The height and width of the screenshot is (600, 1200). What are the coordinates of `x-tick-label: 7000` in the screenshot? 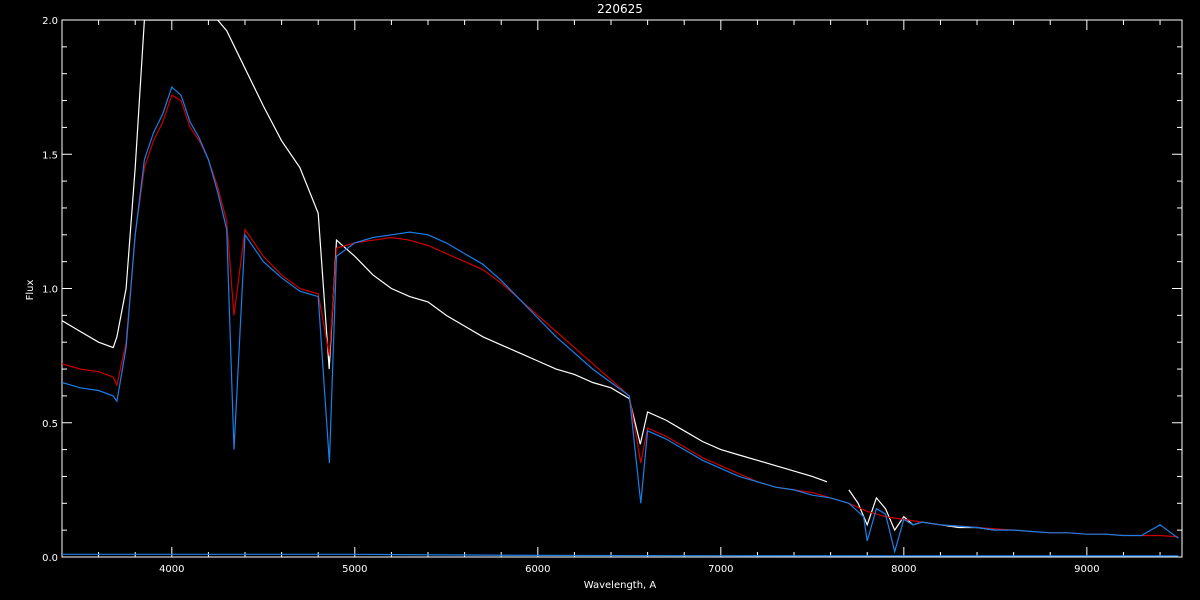 It's located at (720, 569).